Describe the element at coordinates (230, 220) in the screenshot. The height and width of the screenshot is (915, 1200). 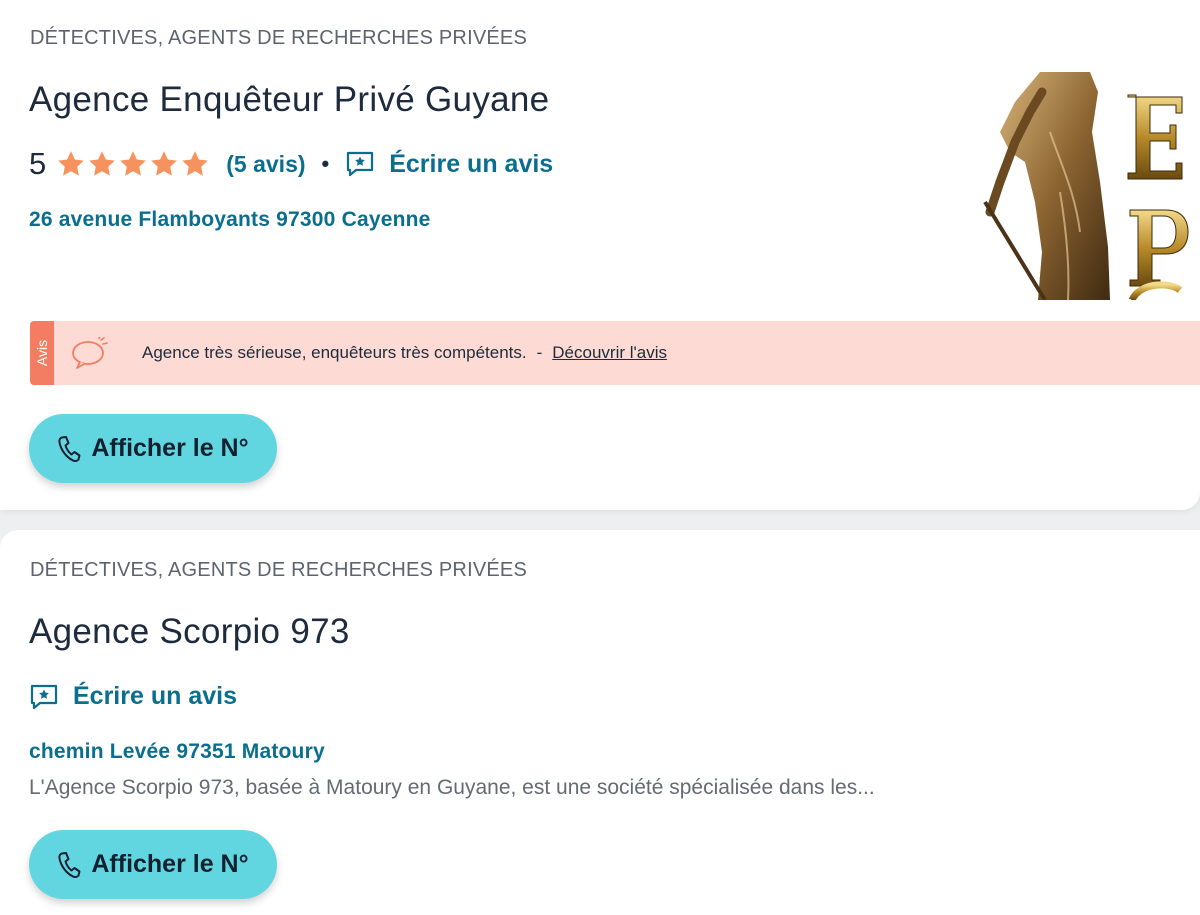
I see `listing-address: 26 avenue Flamboyants 97300 Cayenne` at that location.